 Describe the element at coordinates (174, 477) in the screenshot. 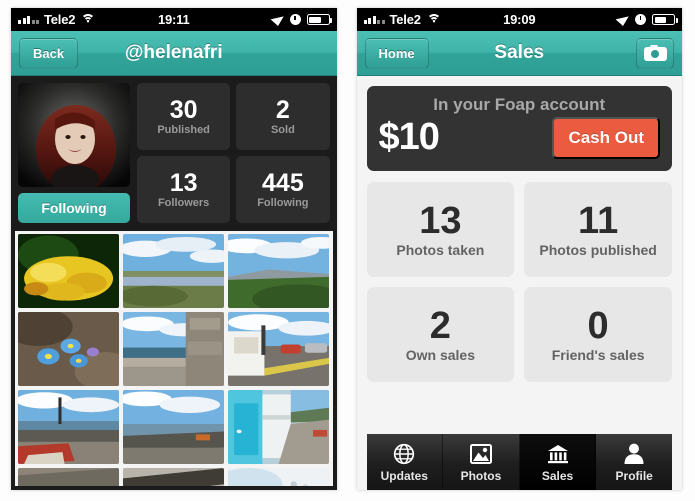

I see `photo-wooden-planks` at that location.